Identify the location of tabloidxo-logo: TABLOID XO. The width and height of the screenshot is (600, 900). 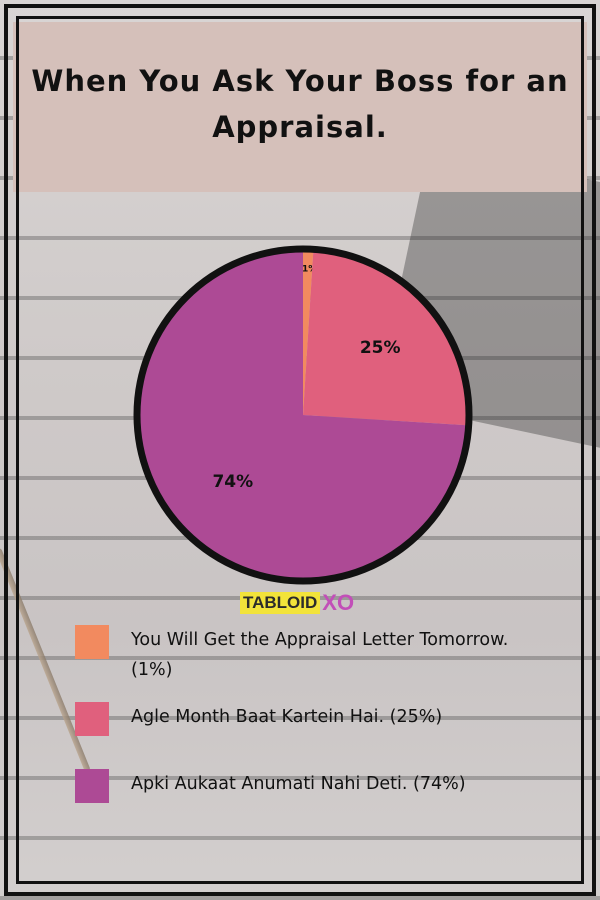
(297, 602).